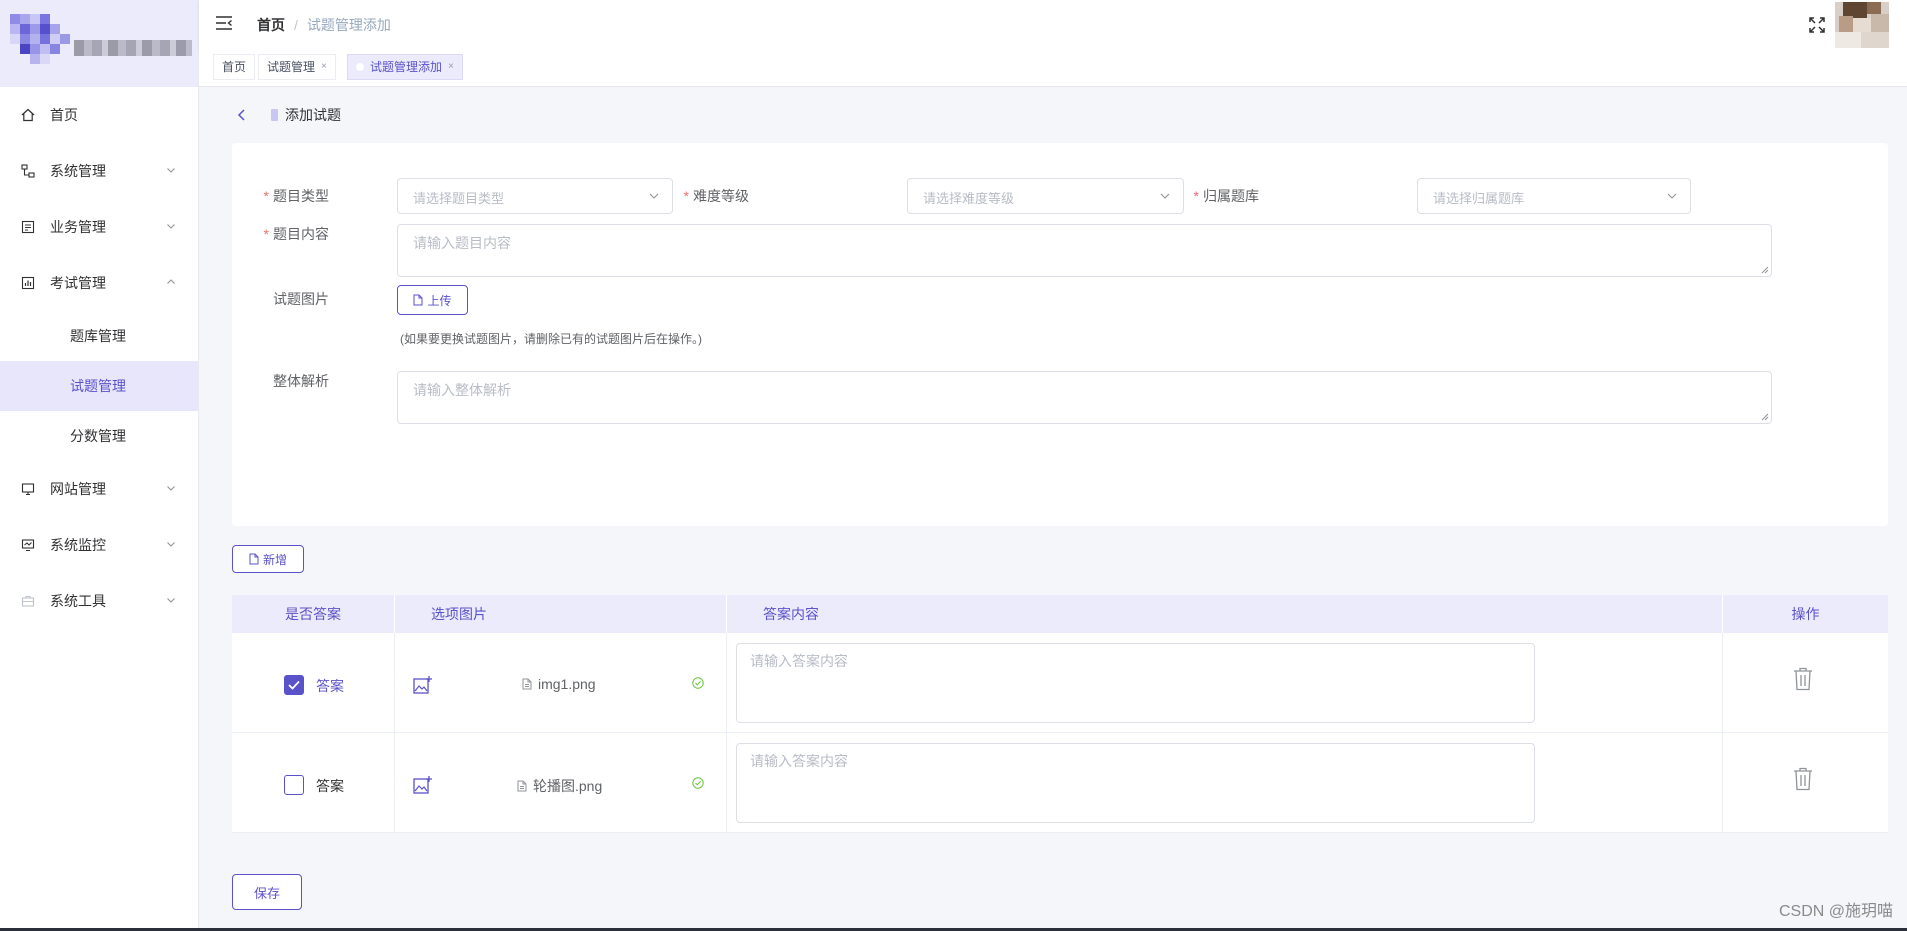  I want to click on sidebar-item-label: 试题管理, so click(98, 386).